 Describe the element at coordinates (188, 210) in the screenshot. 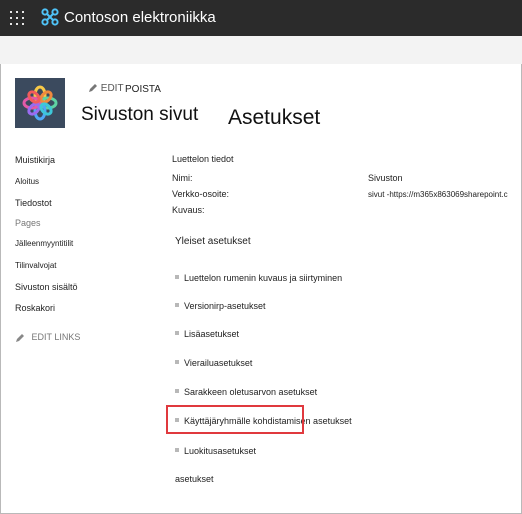

I see `desc-label: Kuvaus:` at that location.